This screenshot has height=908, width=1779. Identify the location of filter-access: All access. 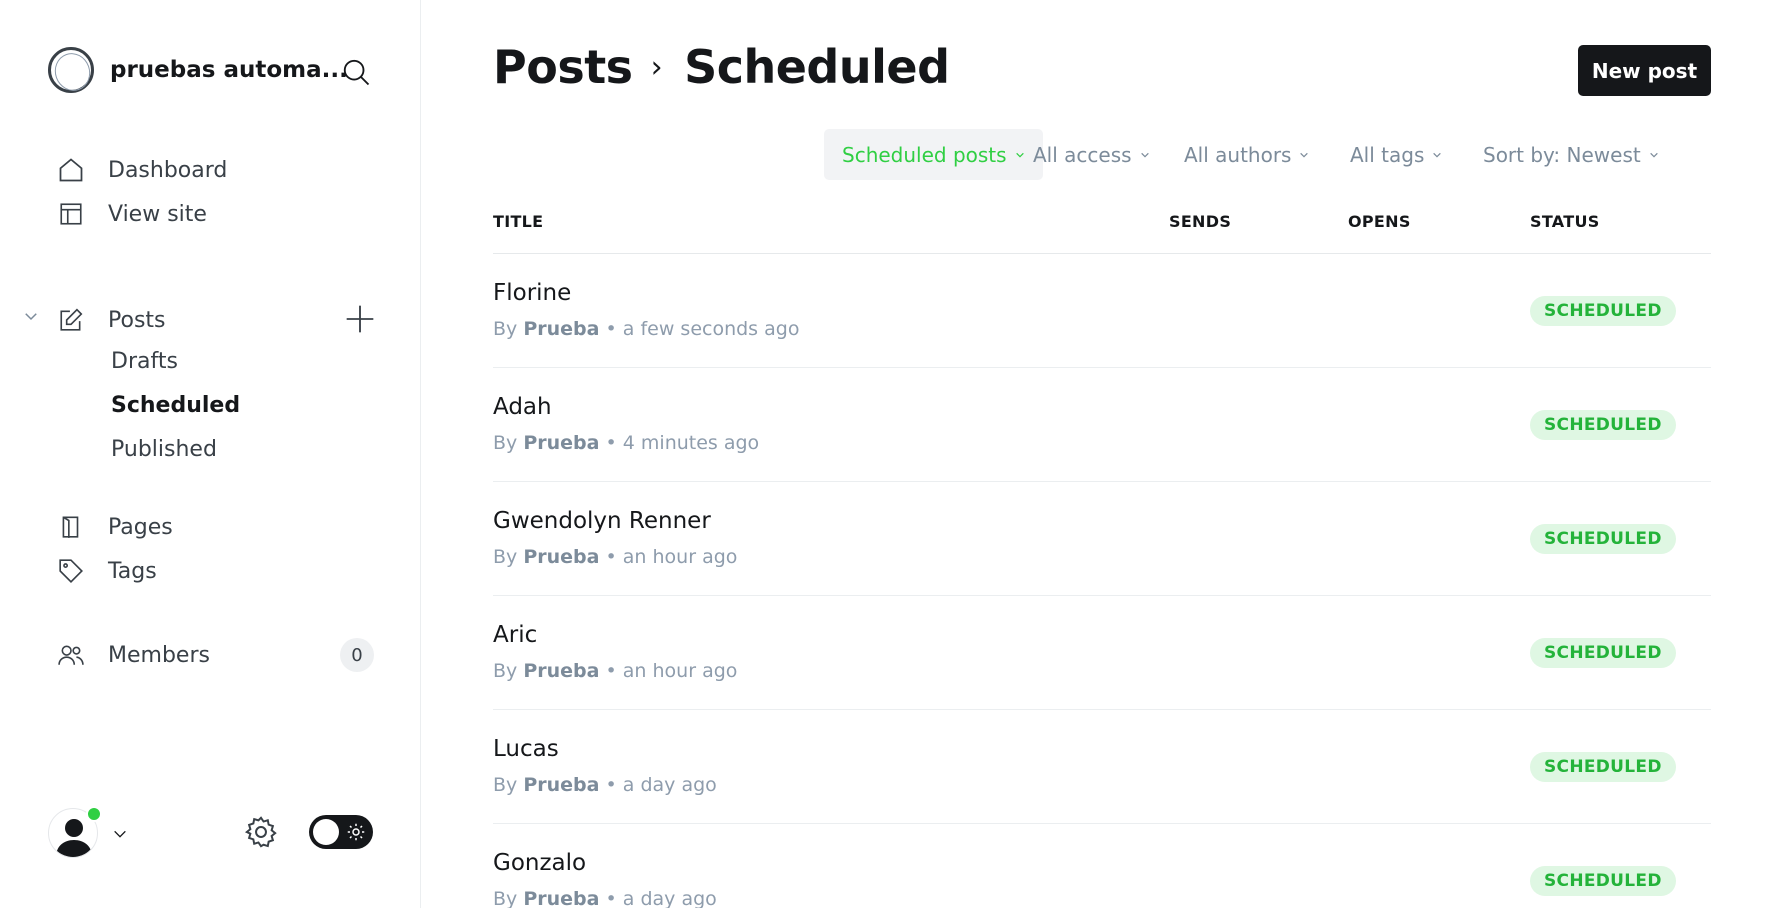
(1091, 154).